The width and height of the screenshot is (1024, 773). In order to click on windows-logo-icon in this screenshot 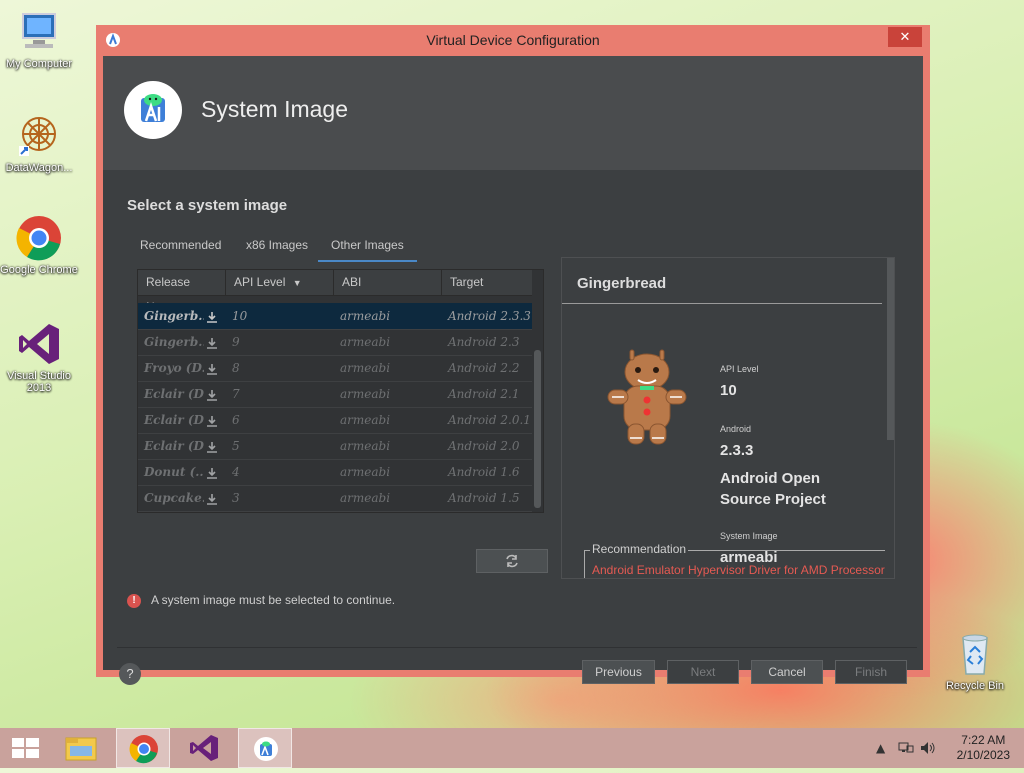, I will do `click(25, 748)`.